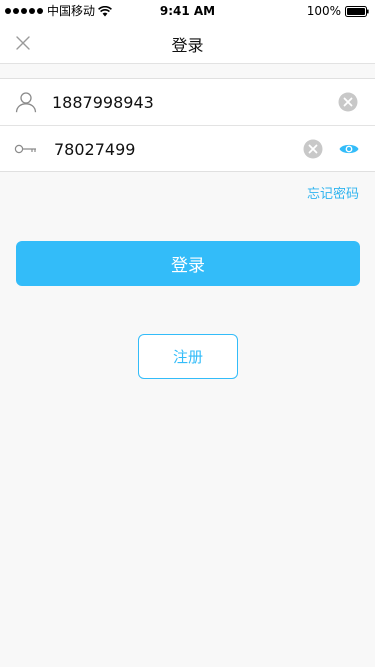 This screenshot has height=667, width=375. Describe the element at coordinates (188, 263) in the screenshot. I see `login-button: 登录` at that location.